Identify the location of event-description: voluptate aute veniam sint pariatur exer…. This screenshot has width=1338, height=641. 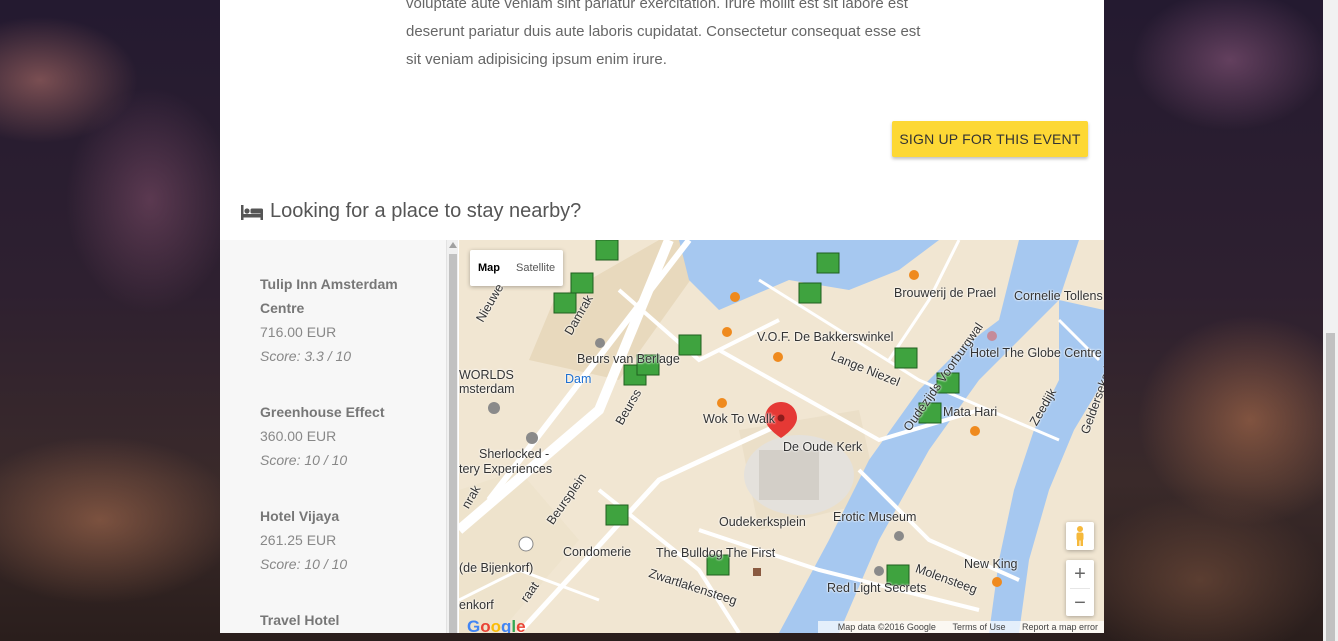
(663, 34).